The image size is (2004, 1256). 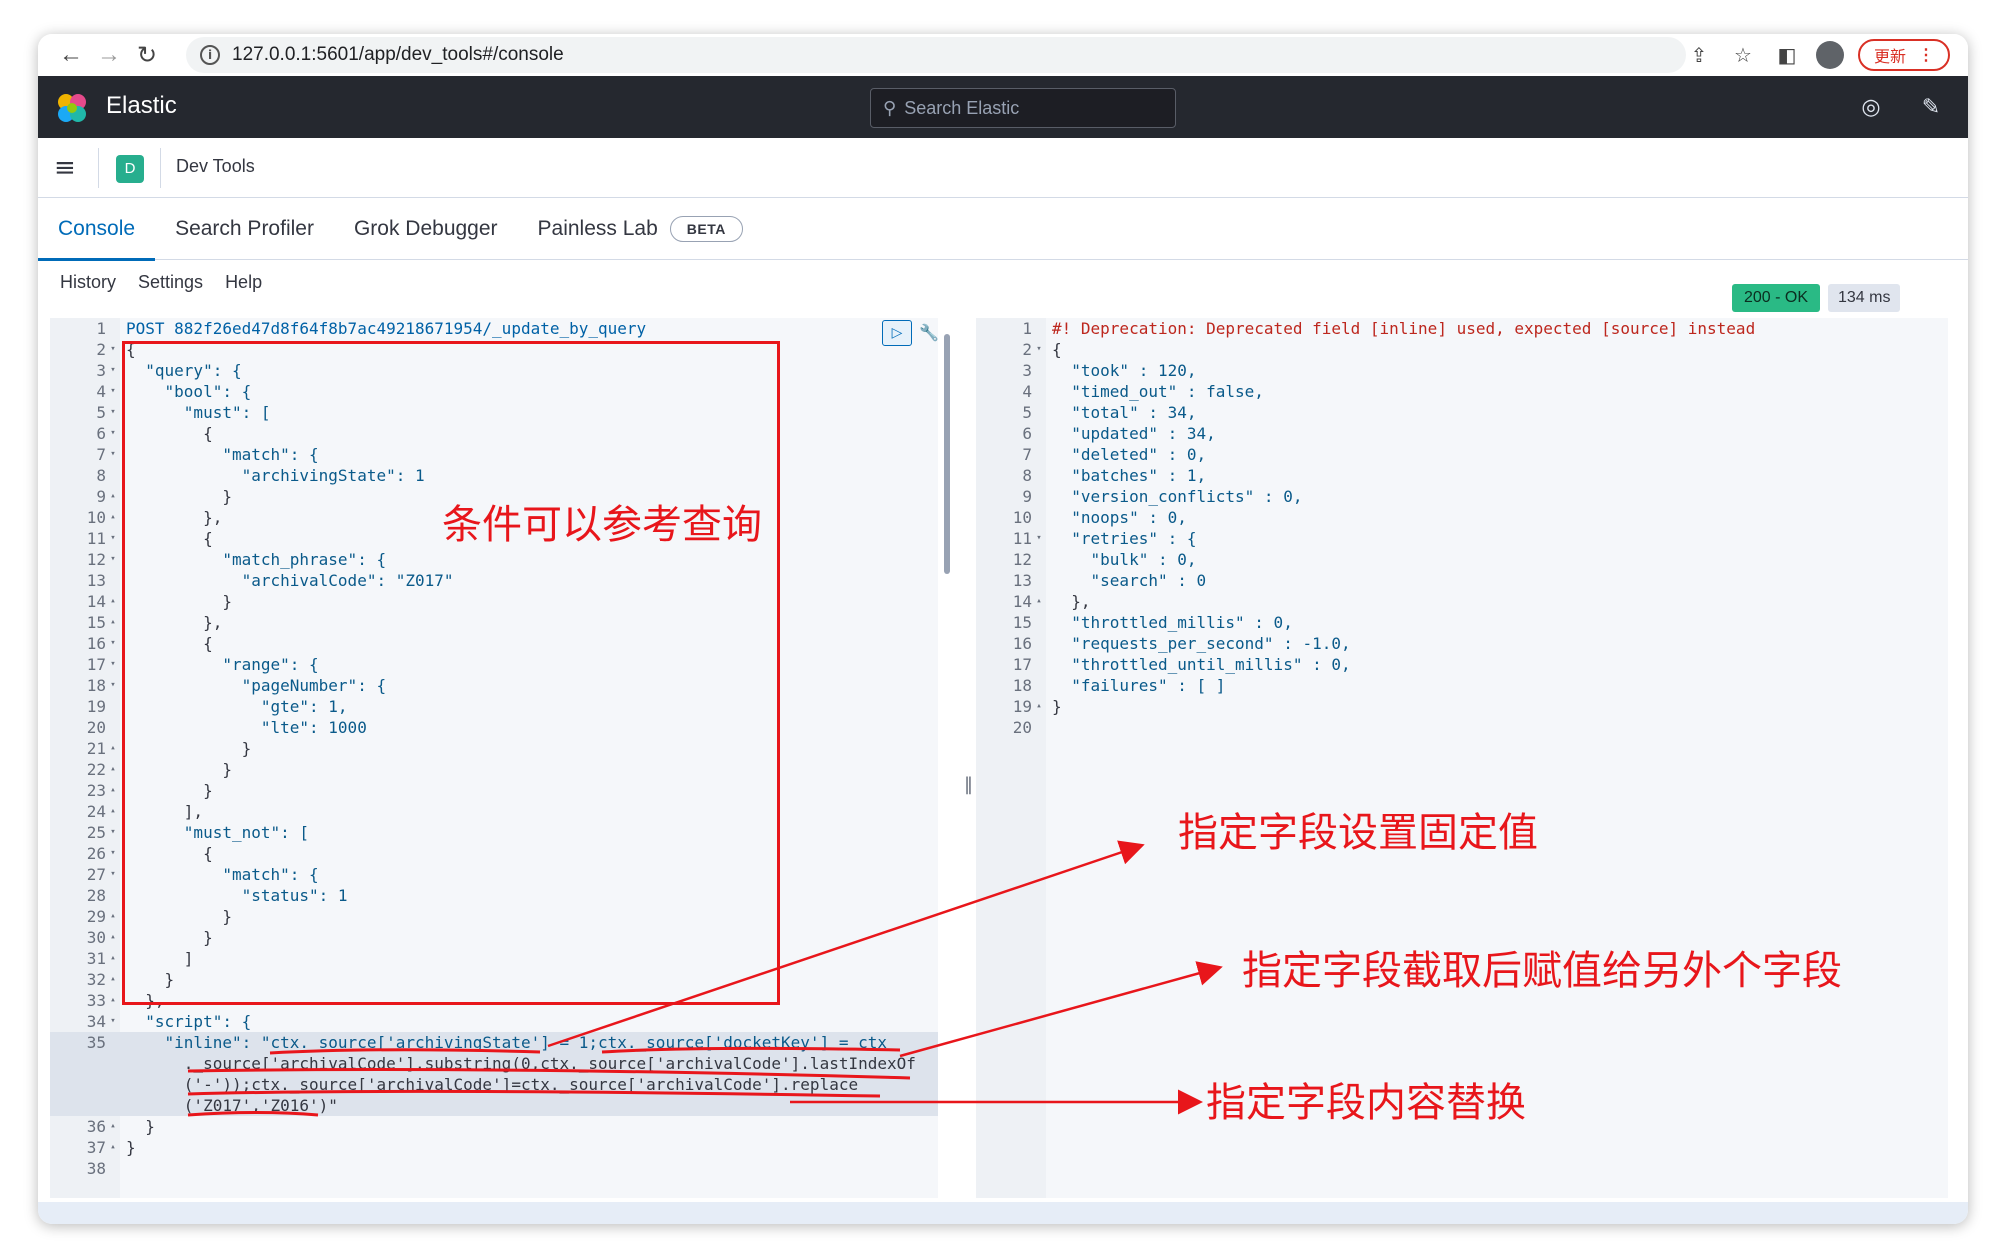 I want to click on code-line: 20, so click(x=1462, y=727).